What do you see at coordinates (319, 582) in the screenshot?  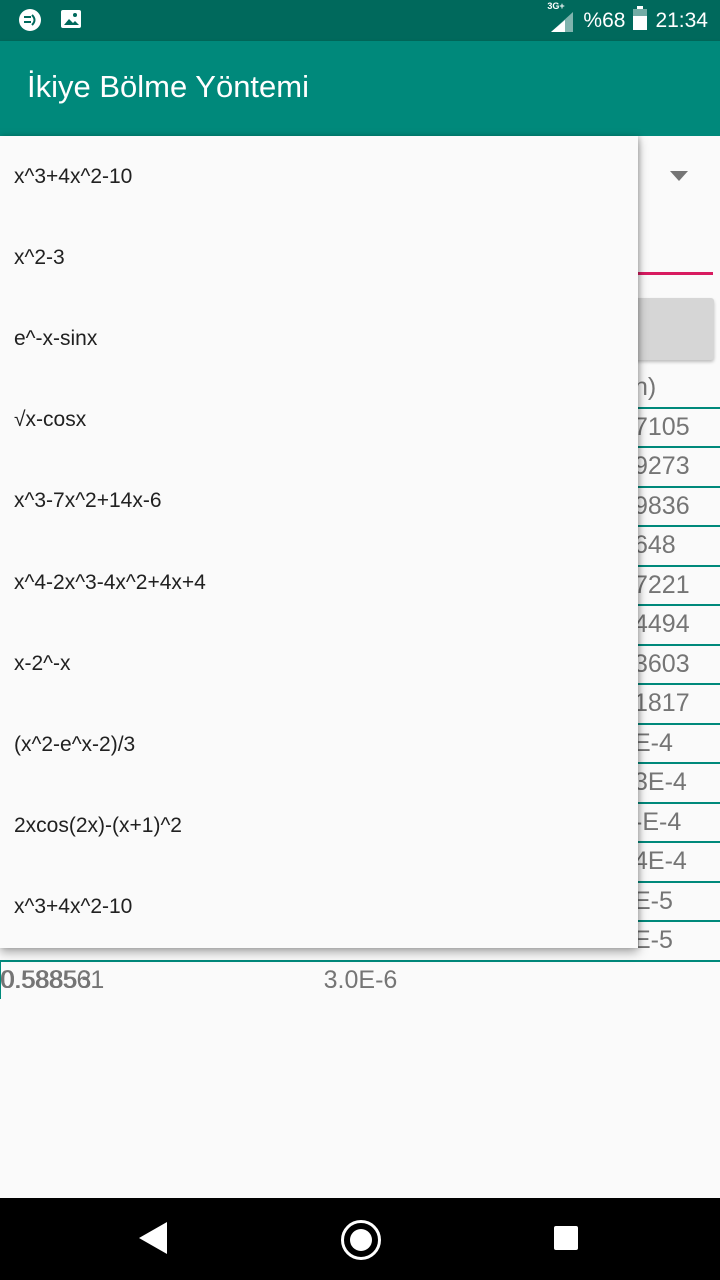 I see `dropdown-item: x^4-2x^3-4x^2+4x+4` at bounding box center [319, 582].